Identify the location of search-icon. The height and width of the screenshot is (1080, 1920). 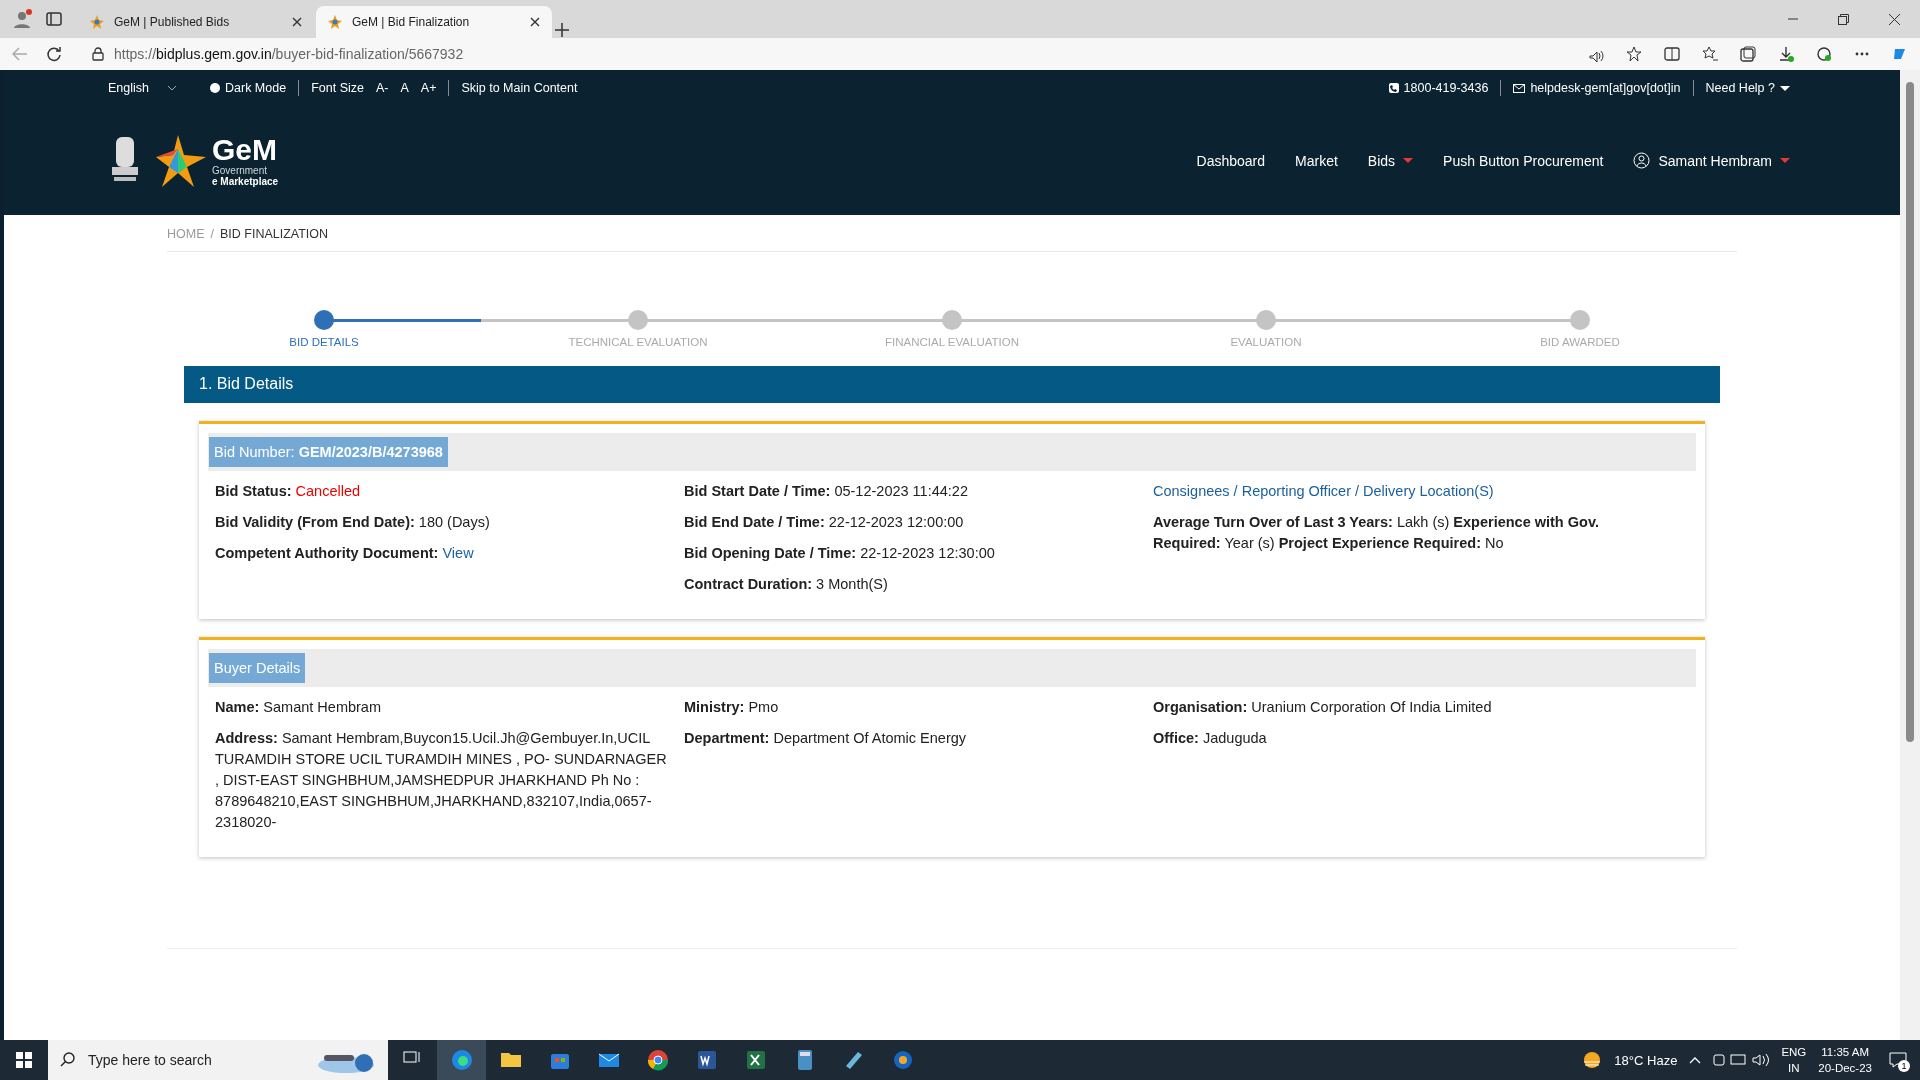
(68, 1060).